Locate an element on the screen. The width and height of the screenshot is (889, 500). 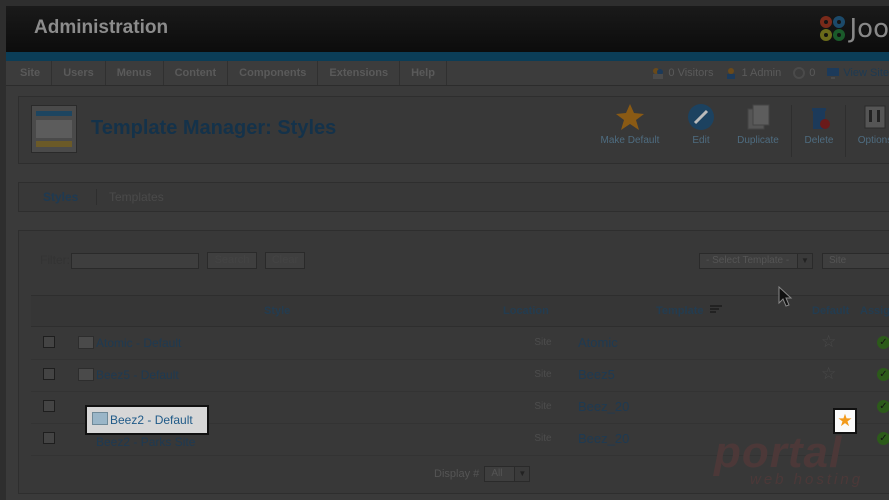
edit-icon is located at coordinates (701, 117).